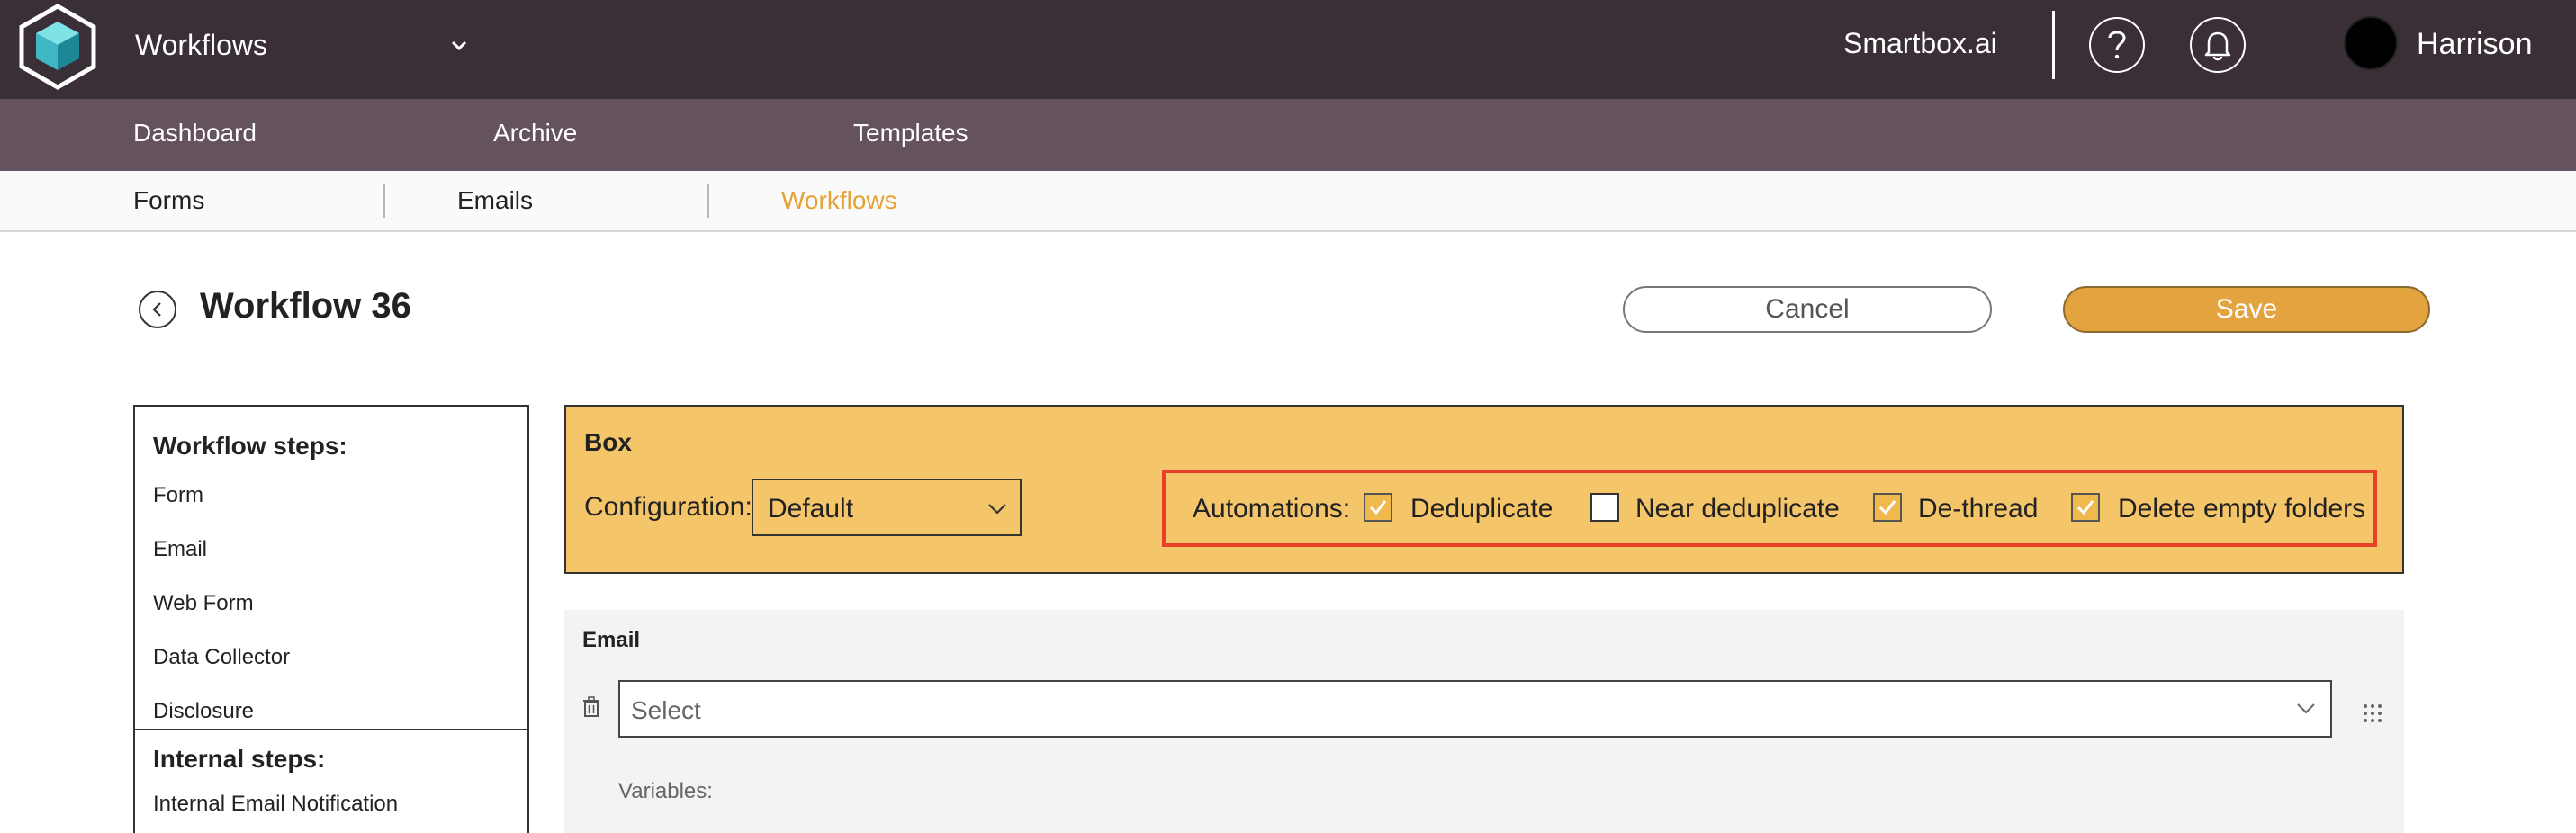 Image resolution: width=2576 pixels, height=833 pixels. What do you see at coordinates (2241, 509) in the screenshot?
I see `delete-empty-folders-label: Delete empty folders` at bounding box center [2241, 509].